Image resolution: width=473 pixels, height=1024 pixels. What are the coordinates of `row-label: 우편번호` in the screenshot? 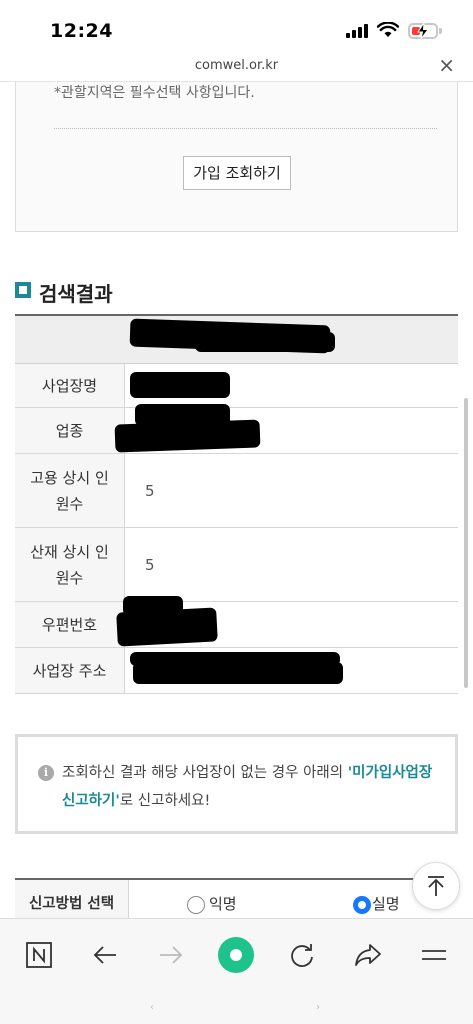 It's located at (70, 624).